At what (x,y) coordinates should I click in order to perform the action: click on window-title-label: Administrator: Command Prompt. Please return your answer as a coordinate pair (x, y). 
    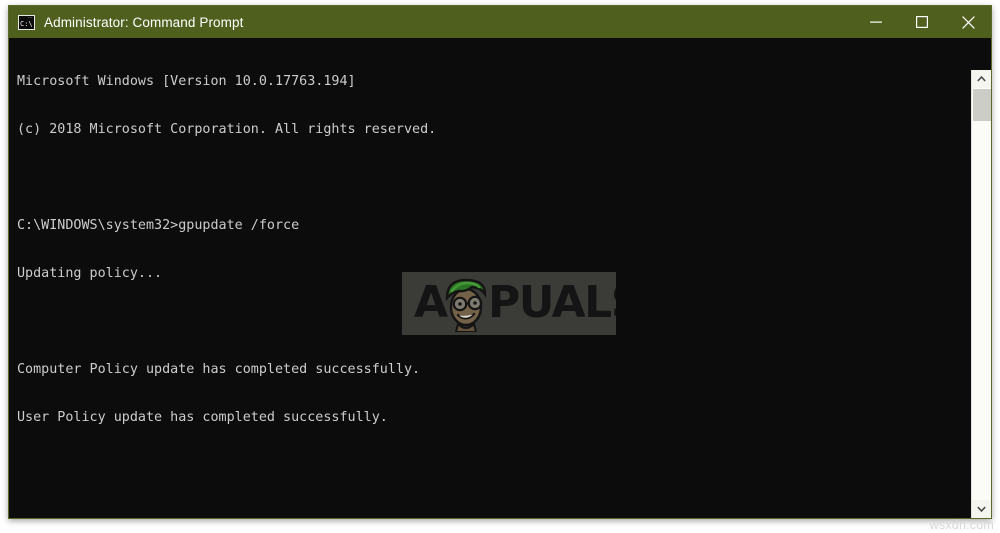
    Looking at the image, I should click on (144, 22).